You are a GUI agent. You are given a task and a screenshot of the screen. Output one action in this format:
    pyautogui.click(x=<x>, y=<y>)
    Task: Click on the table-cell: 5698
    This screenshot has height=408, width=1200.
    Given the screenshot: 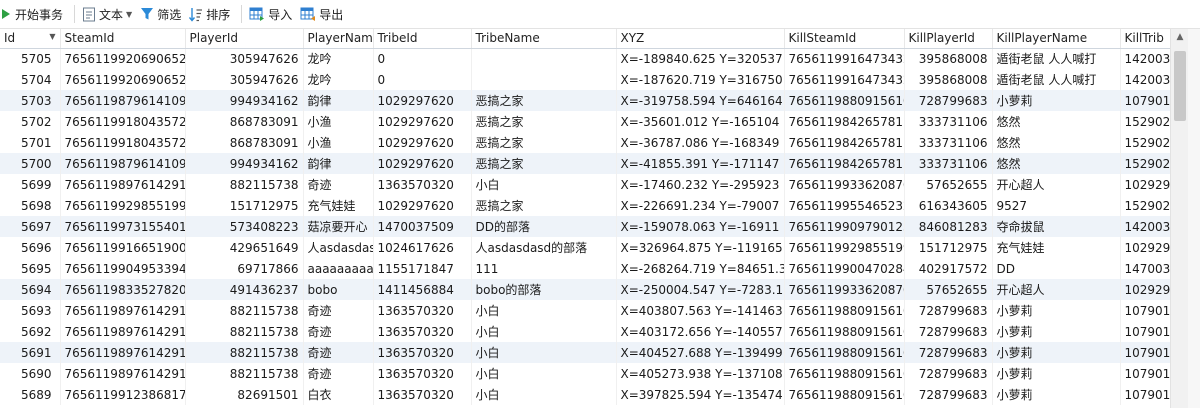 What is the action you would take?
    pyautogui.click(x=30, y=205)
    